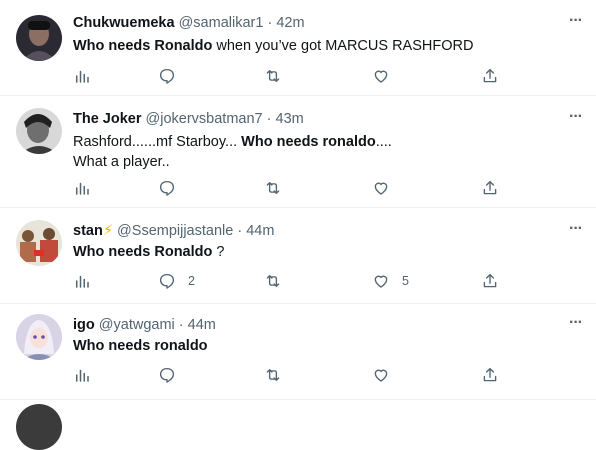 Image resolution: width=596 pixels, height=450 pixels. Describe the element at coordinates (204, 119) in the screenshot. I see `handle: @jokervsbatman7` at that location.